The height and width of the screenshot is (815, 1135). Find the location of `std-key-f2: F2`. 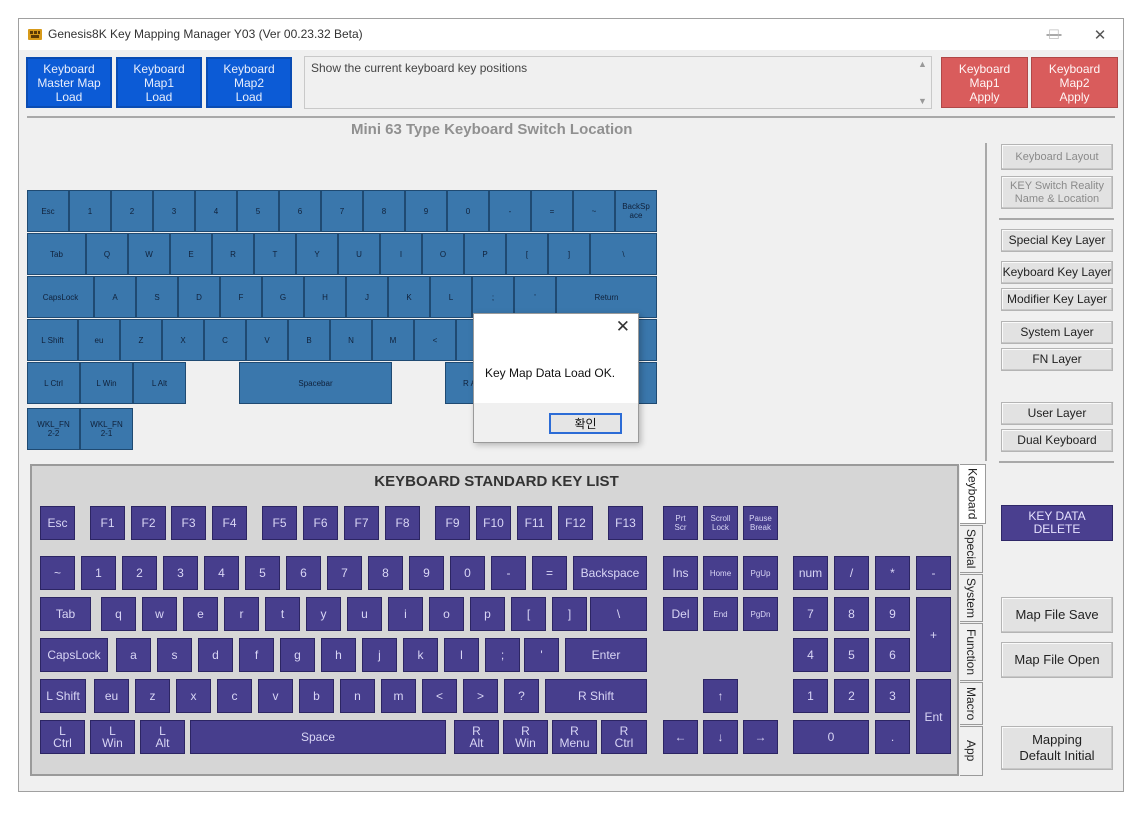

std-key-f2: F2 is located at coordinates (148, 523).